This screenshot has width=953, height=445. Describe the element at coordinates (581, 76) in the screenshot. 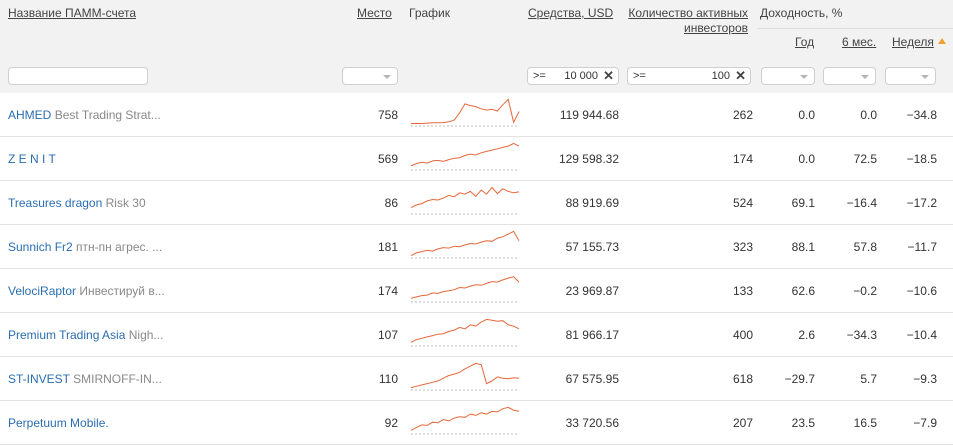

I see `funds-filter-value: 10 000` at that location.